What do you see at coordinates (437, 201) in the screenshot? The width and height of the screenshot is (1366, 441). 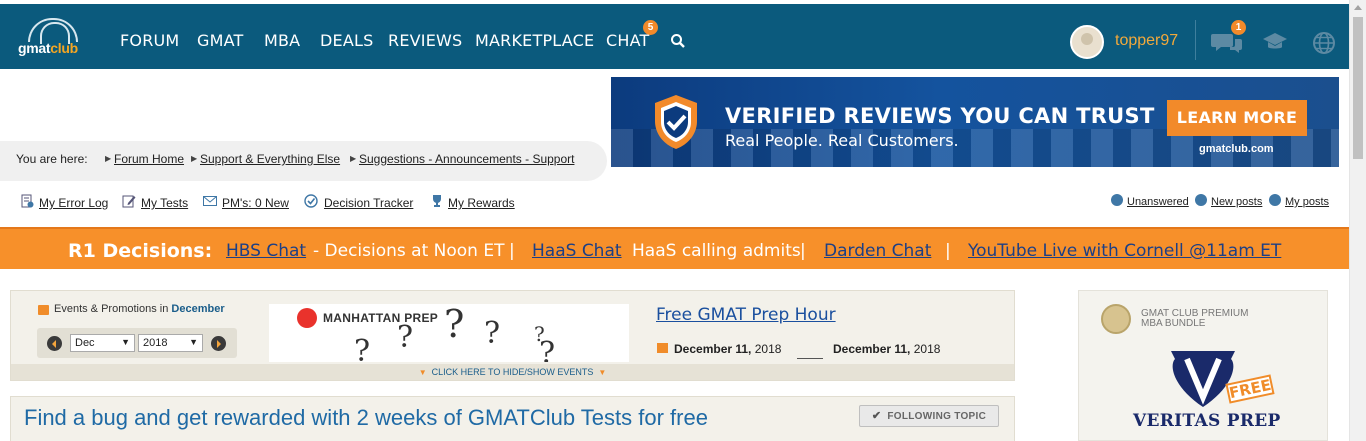 I see `trophy-icon` at bounding box center [437, 201].